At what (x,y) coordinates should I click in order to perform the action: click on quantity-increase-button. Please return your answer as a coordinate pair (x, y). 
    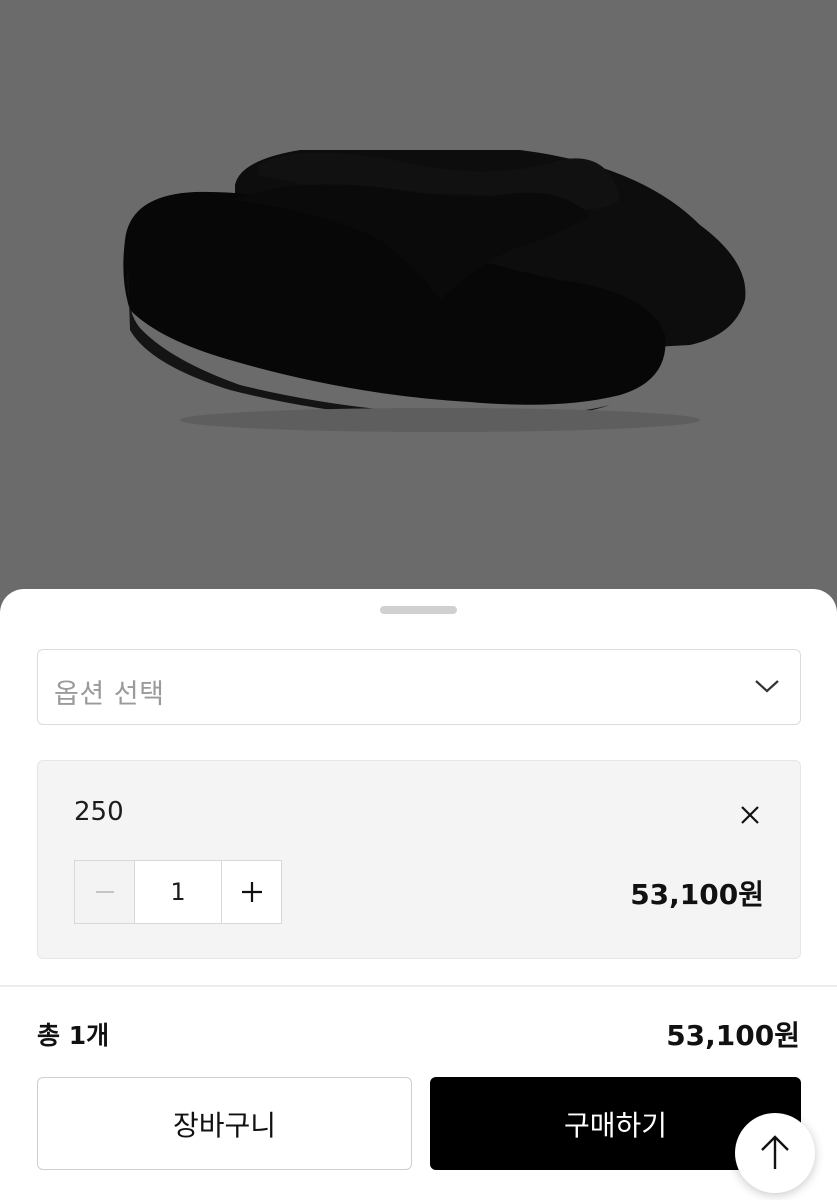
    Looking at the image, I should click on (251, 892).